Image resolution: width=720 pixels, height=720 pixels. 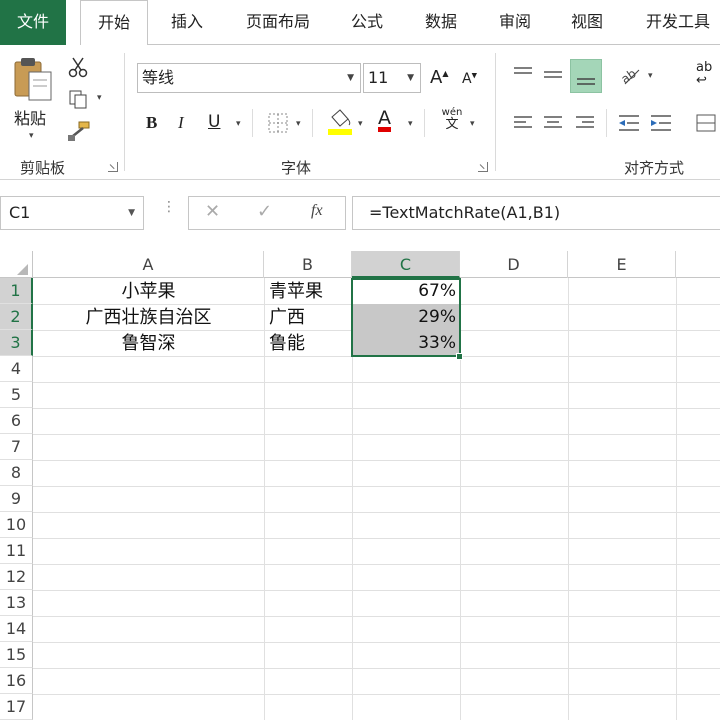 What do you see at coordinates (483, 167) in the screenshot?
I see `font-launcher-icon` at bounding box center [483, 167].